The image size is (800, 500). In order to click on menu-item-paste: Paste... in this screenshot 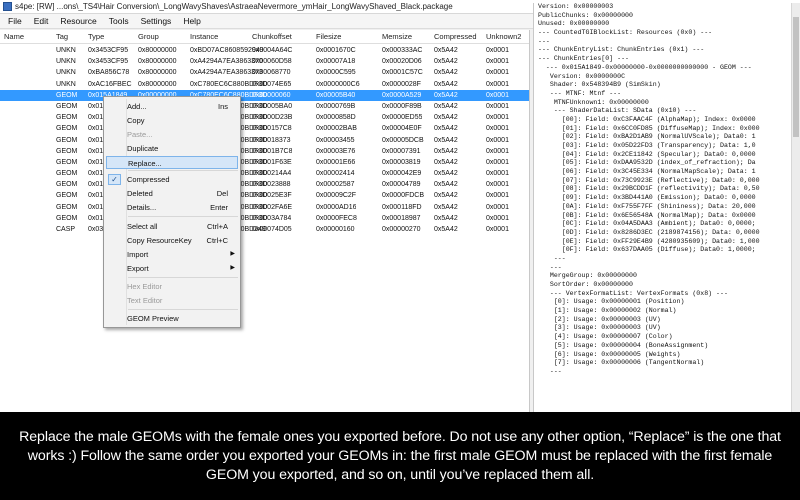, I will do `click(172, 134)`.